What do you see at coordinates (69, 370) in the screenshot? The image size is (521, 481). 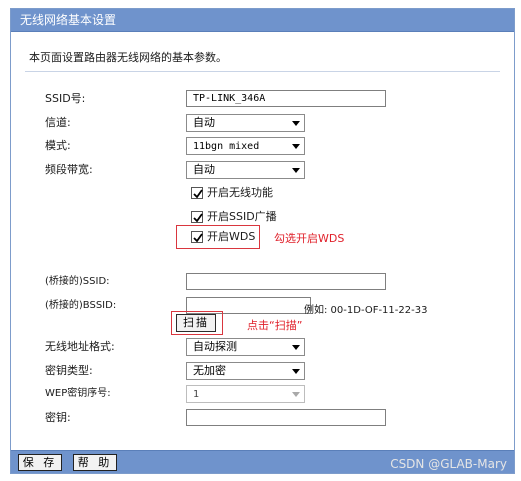 I see `key-type-label: 密钥类型:` at bounding box center [69, 370].